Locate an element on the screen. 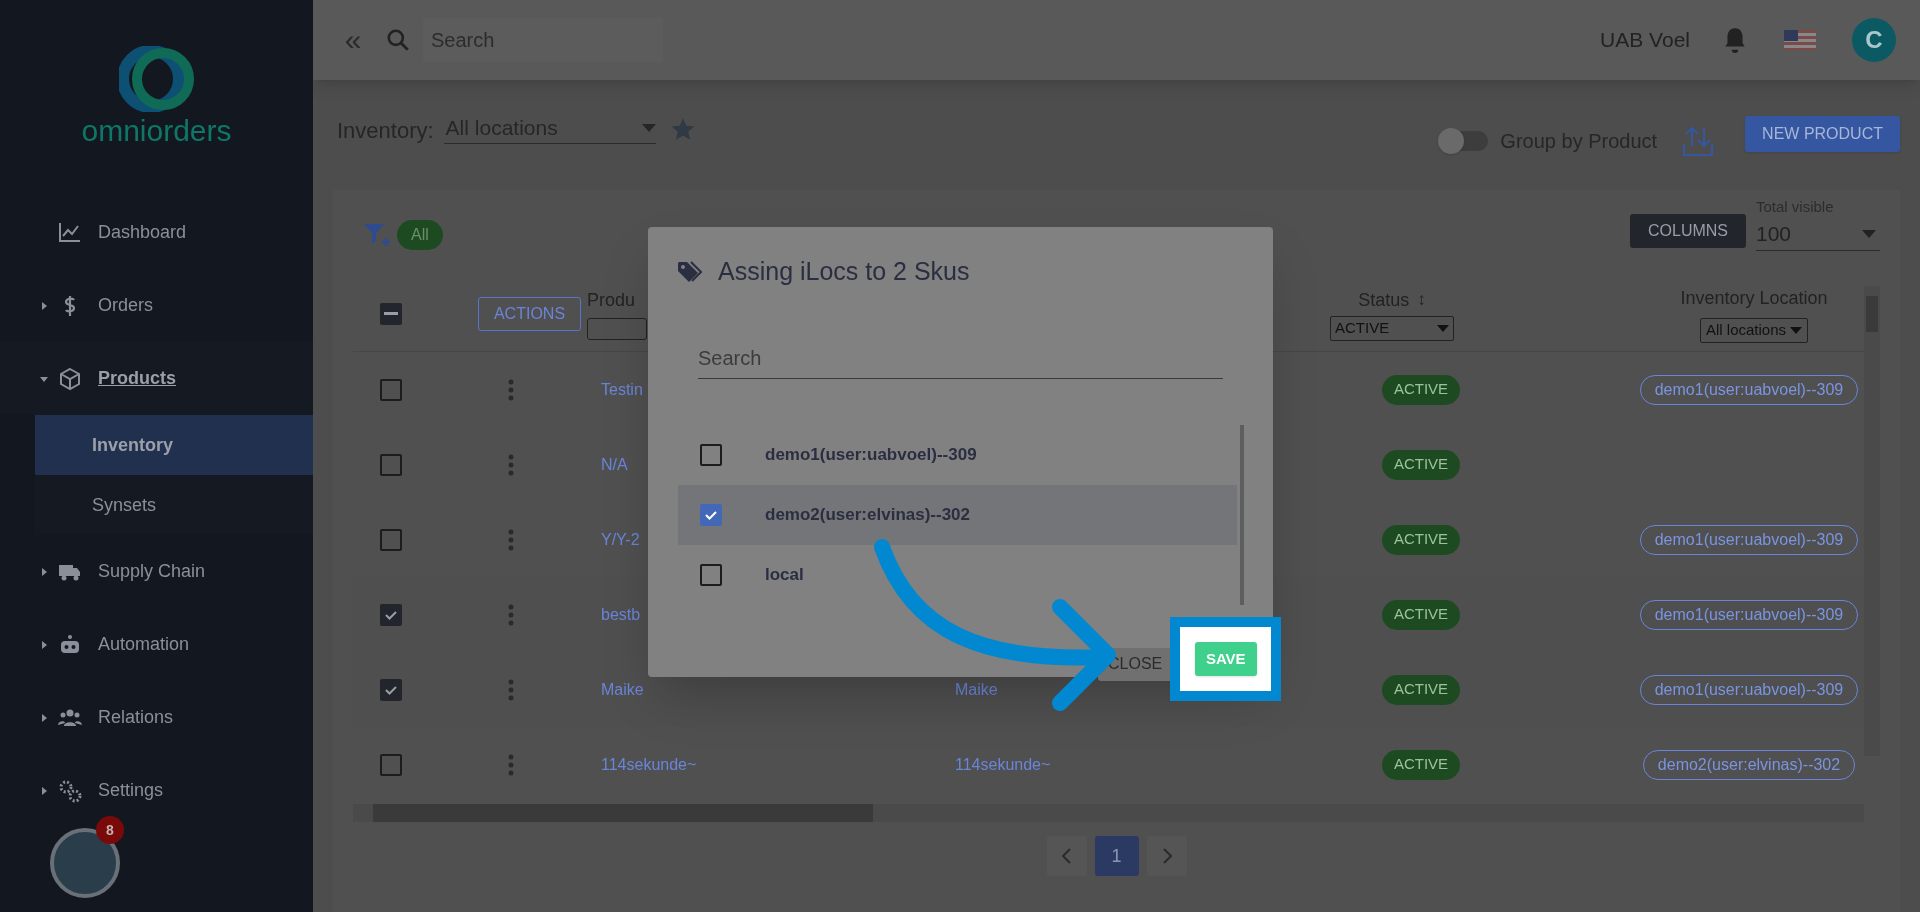 The height and width of the screenshot is (912, 1920). chart-icon is located at coordinates (70, 232).